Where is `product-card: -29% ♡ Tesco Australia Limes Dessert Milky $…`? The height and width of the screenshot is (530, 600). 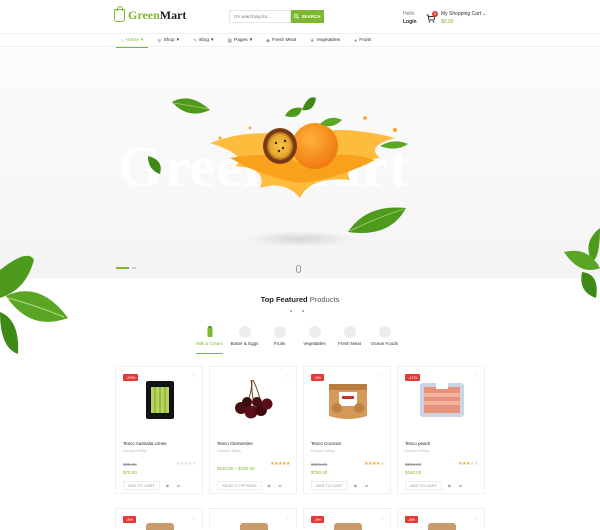
product-card: -29% ♡ Tesco Australia Limes Dessert Milky $… is located at coordinates (159, 430).